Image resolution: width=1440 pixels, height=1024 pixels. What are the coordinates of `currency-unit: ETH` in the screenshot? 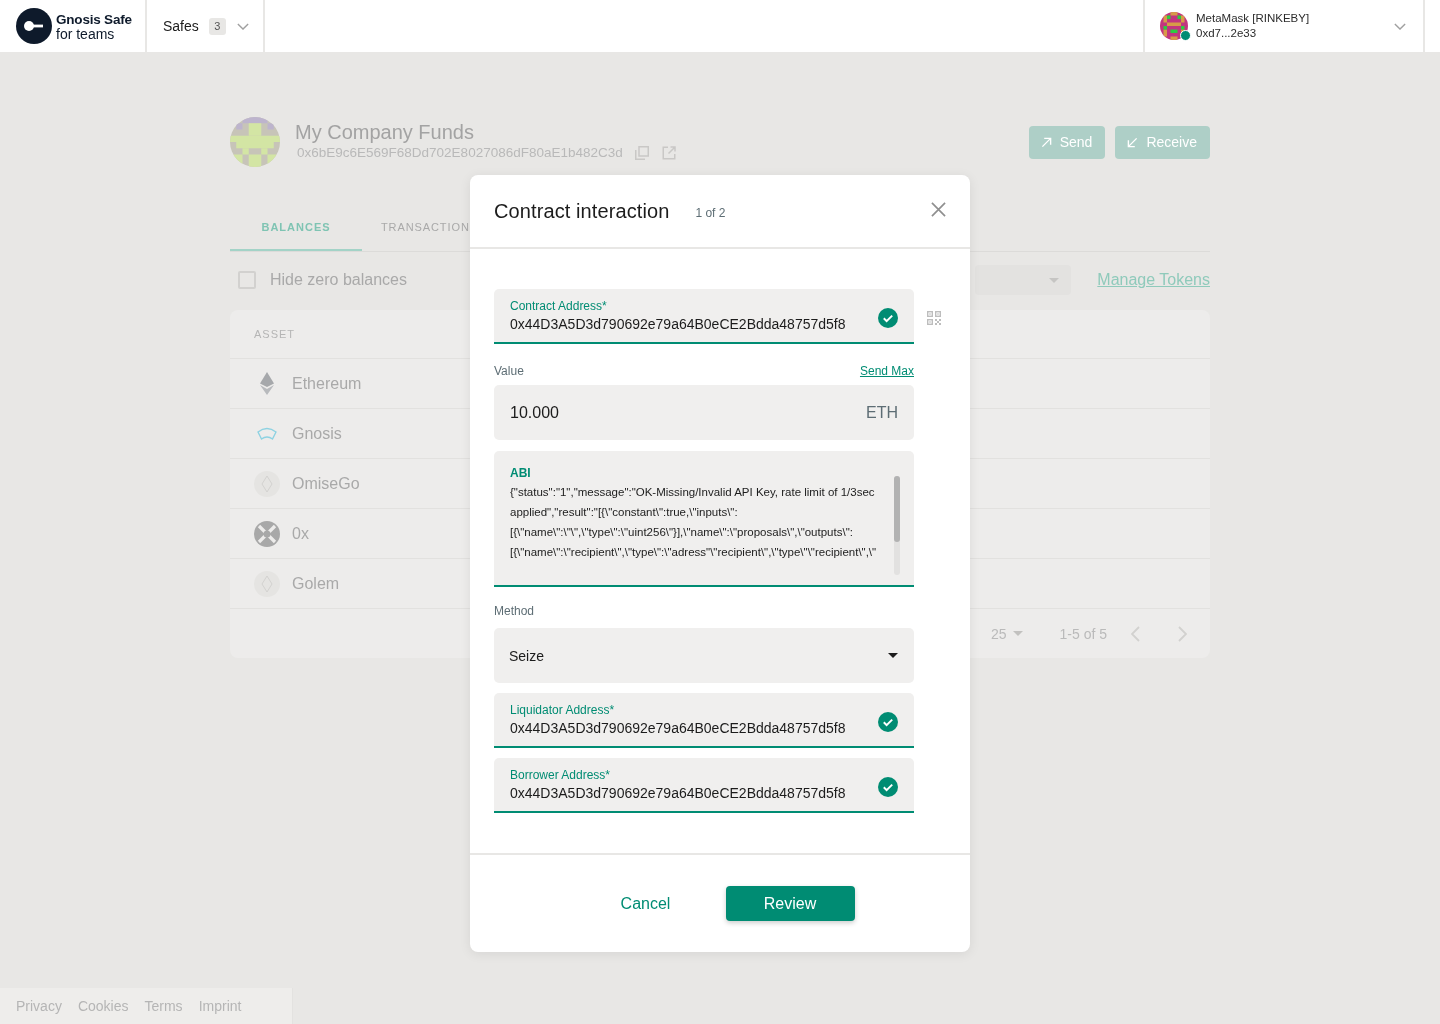 It's located at (882, 412).